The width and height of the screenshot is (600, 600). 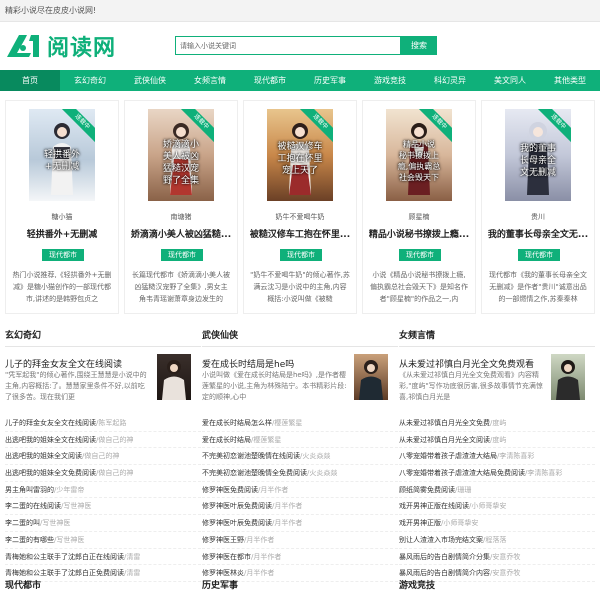 I want to click on list-item-author: /陈军起路, so click(x=111, y=423).